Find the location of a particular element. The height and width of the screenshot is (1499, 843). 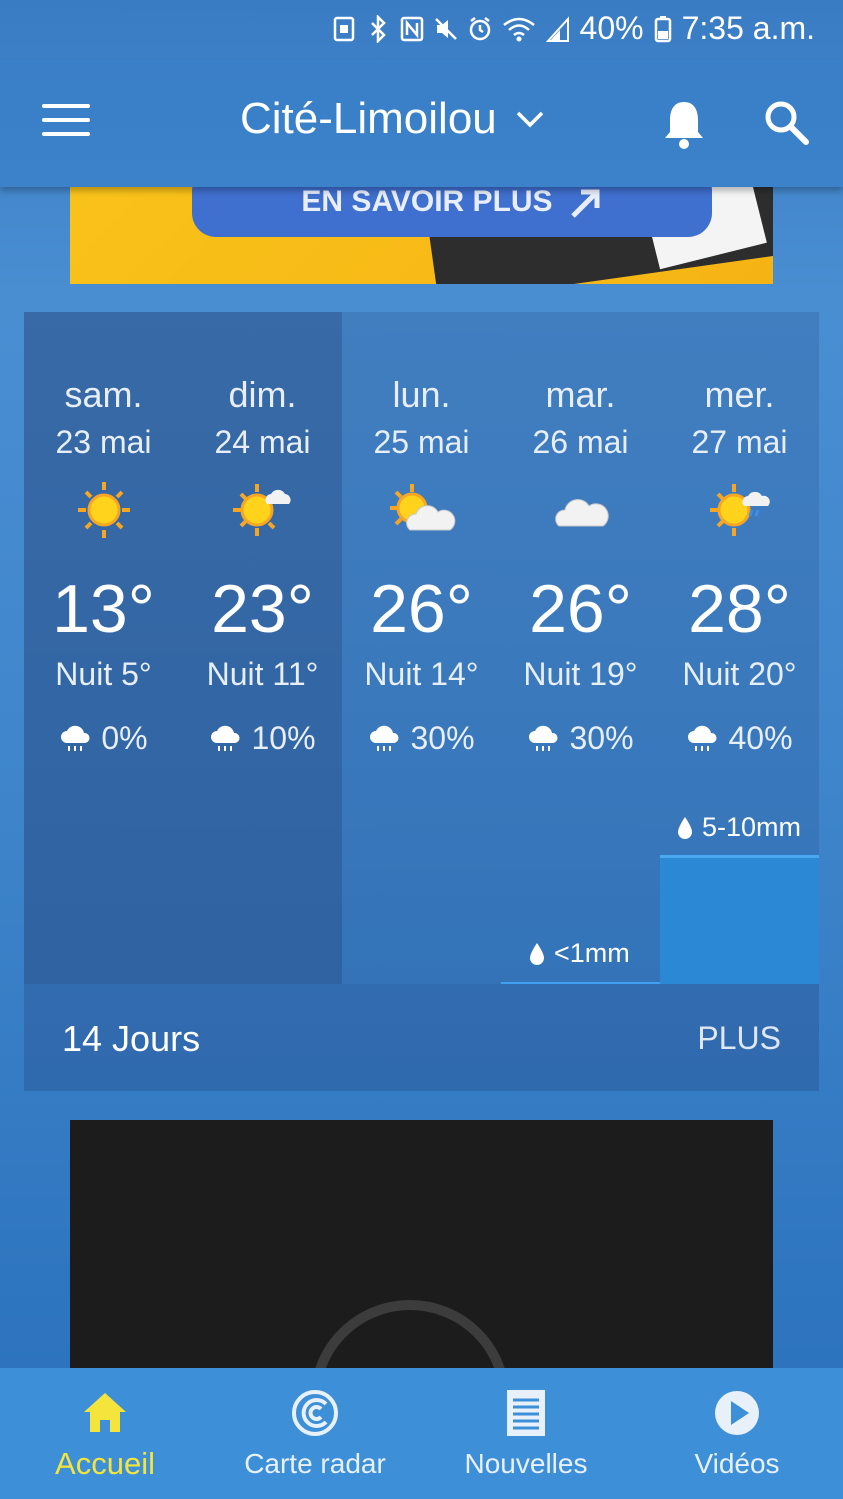

ad-cta-button: EN SAVOIR PLUS is located at coordinates (452, 212).